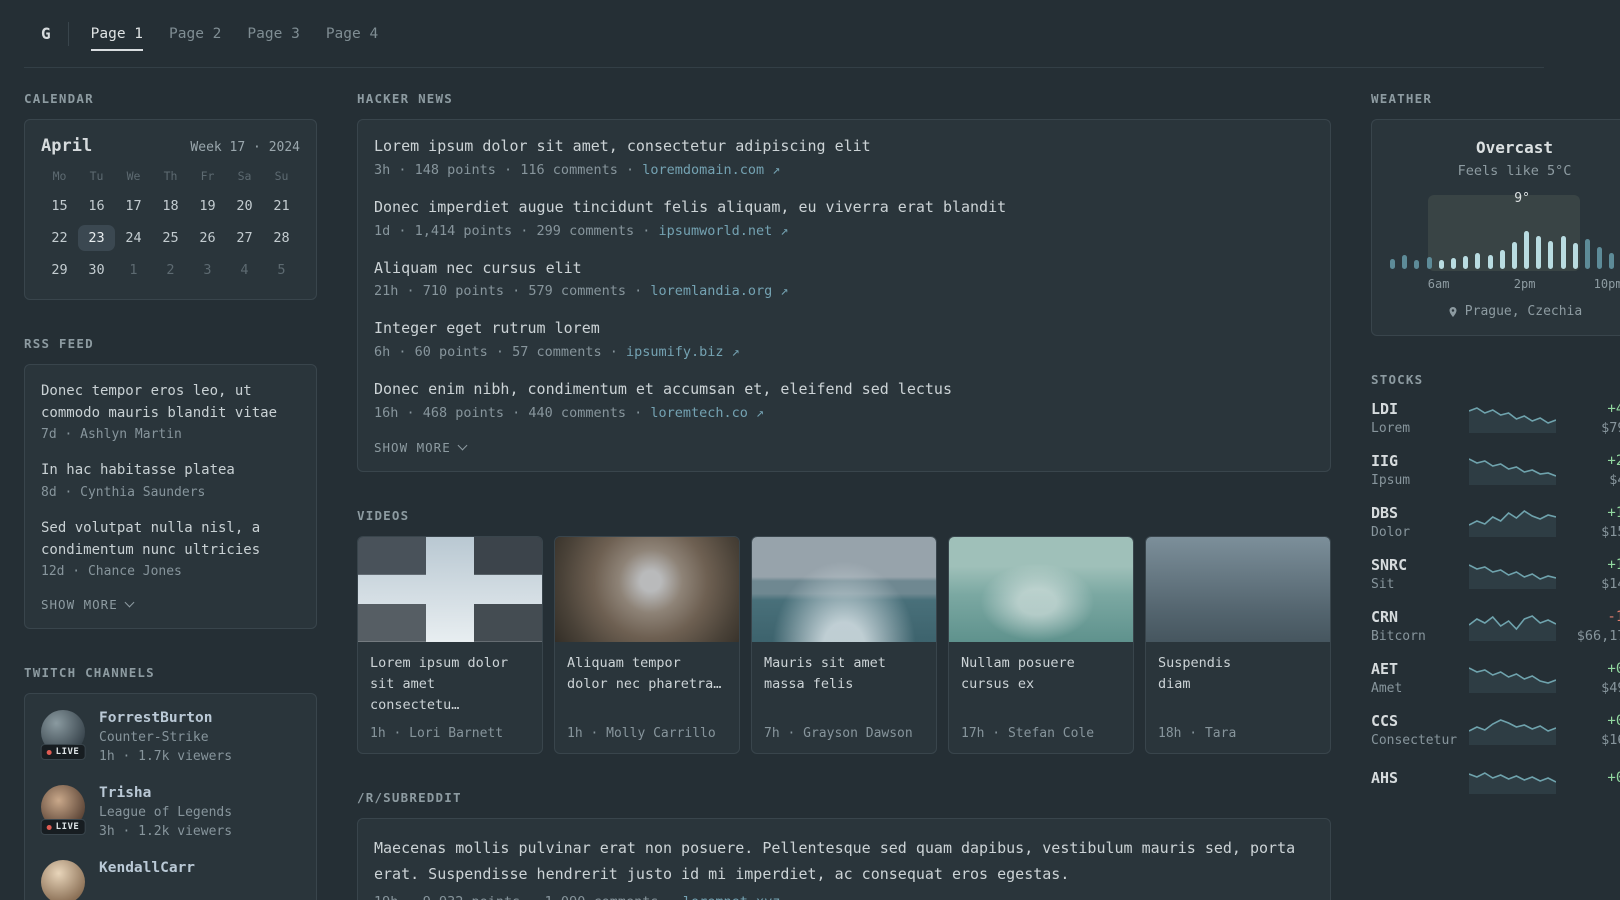  Describe the element at coordinates (1613, 616) in the screenshot. I see `stock-change: -1.00%` at that location.